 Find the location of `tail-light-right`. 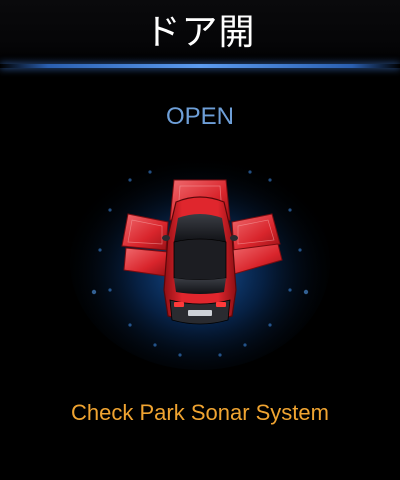

tail-light-right is located at coordinates (221, 304).